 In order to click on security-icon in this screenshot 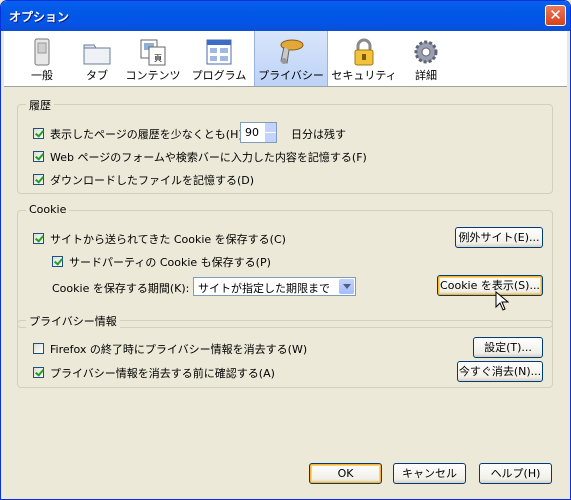, I will do `click(364, 52)`.